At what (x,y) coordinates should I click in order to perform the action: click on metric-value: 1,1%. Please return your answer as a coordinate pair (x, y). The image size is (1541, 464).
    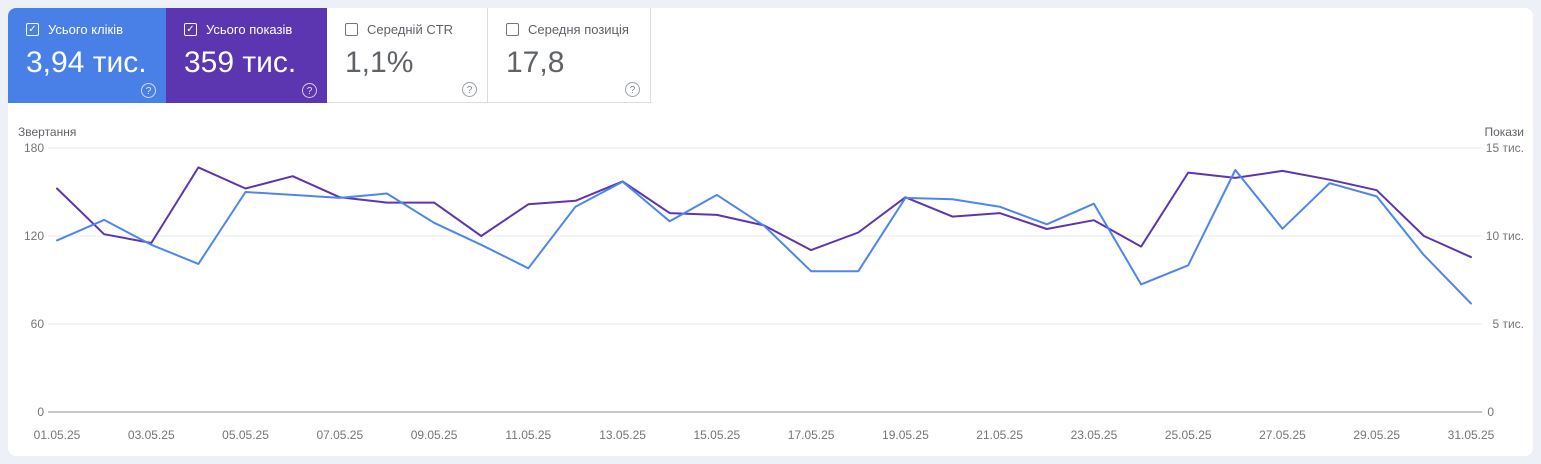
    Looking at the image, I should click on (379, 62).